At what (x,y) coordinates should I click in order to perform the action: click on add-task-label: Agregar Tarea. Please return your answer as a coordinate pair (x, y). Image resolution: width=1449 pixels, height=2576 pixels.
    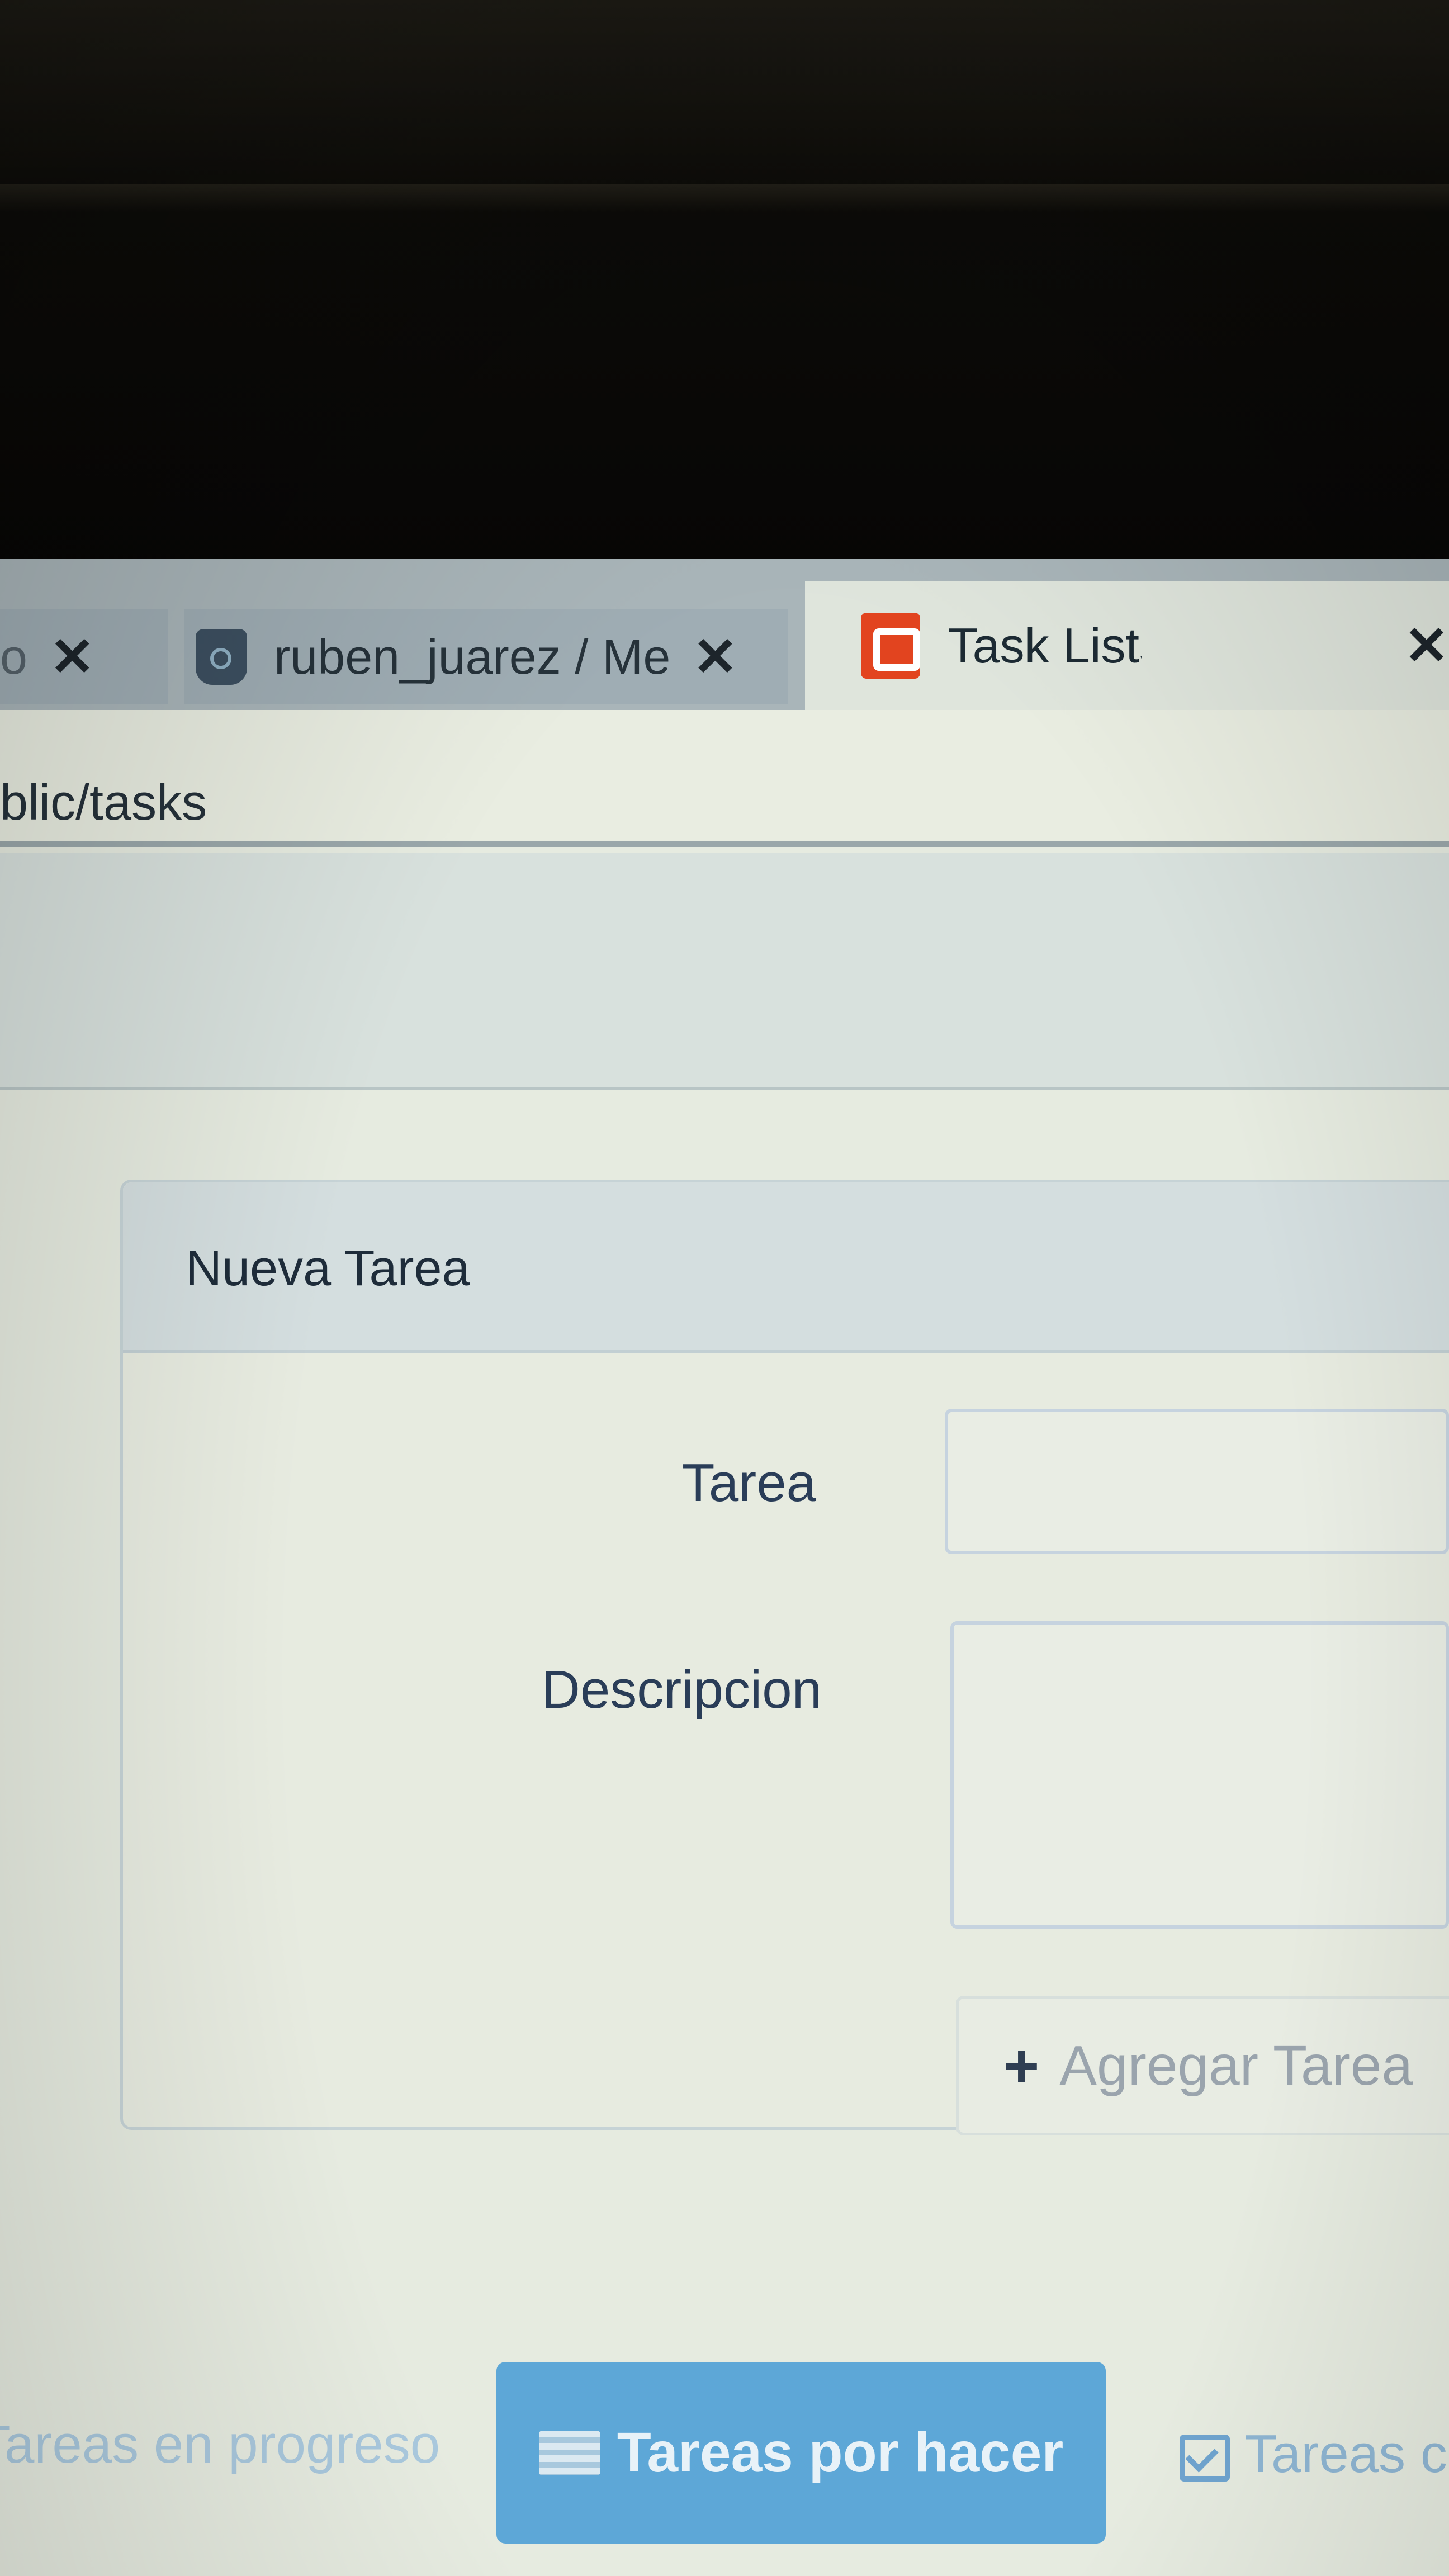
    Looking at the image, I should click on (1236, 2065).